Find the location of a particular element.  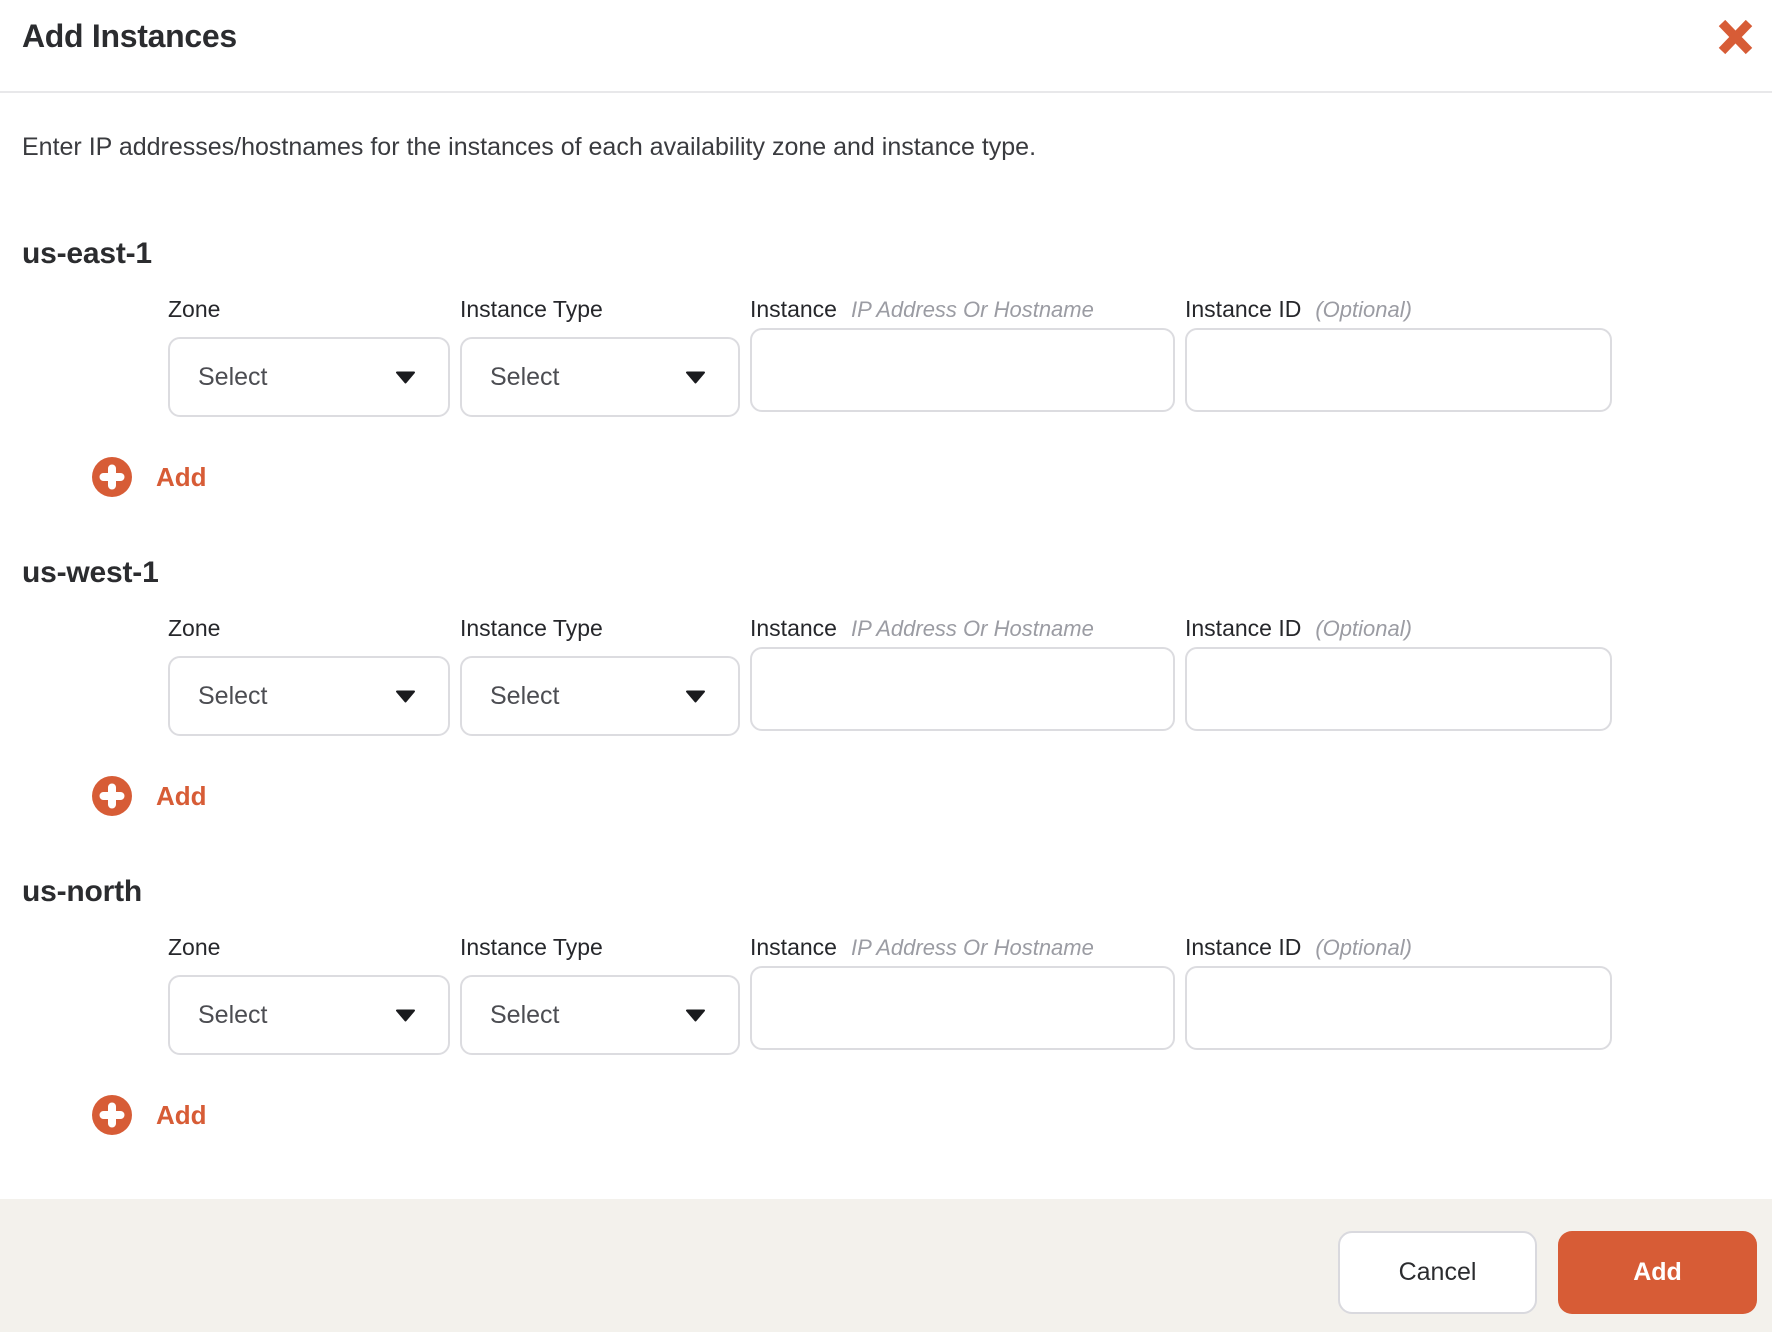

x-icon is located at coordinates (1735, 37).